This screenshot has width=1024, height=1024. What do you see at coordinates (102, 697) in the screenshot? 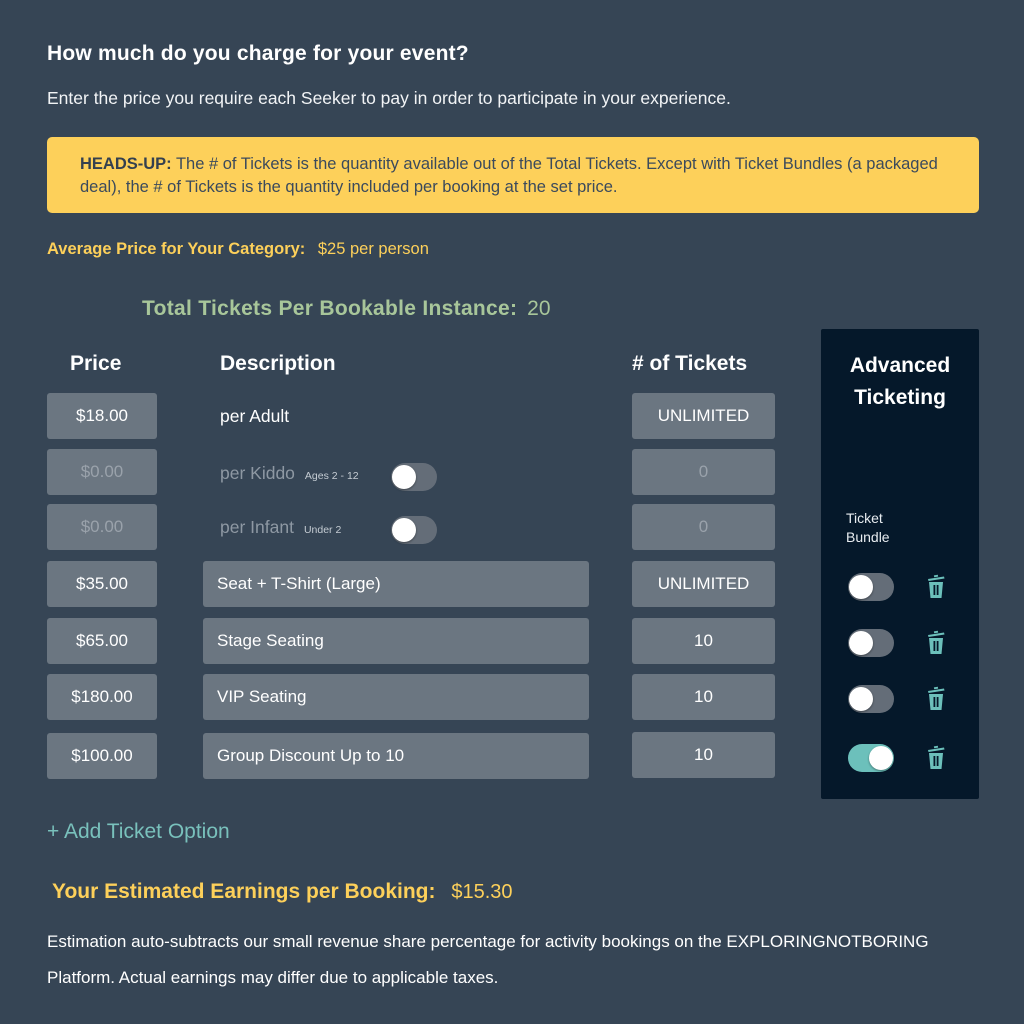
I see `price-input-option-3: $180.00` at bounding box center [102, 697].